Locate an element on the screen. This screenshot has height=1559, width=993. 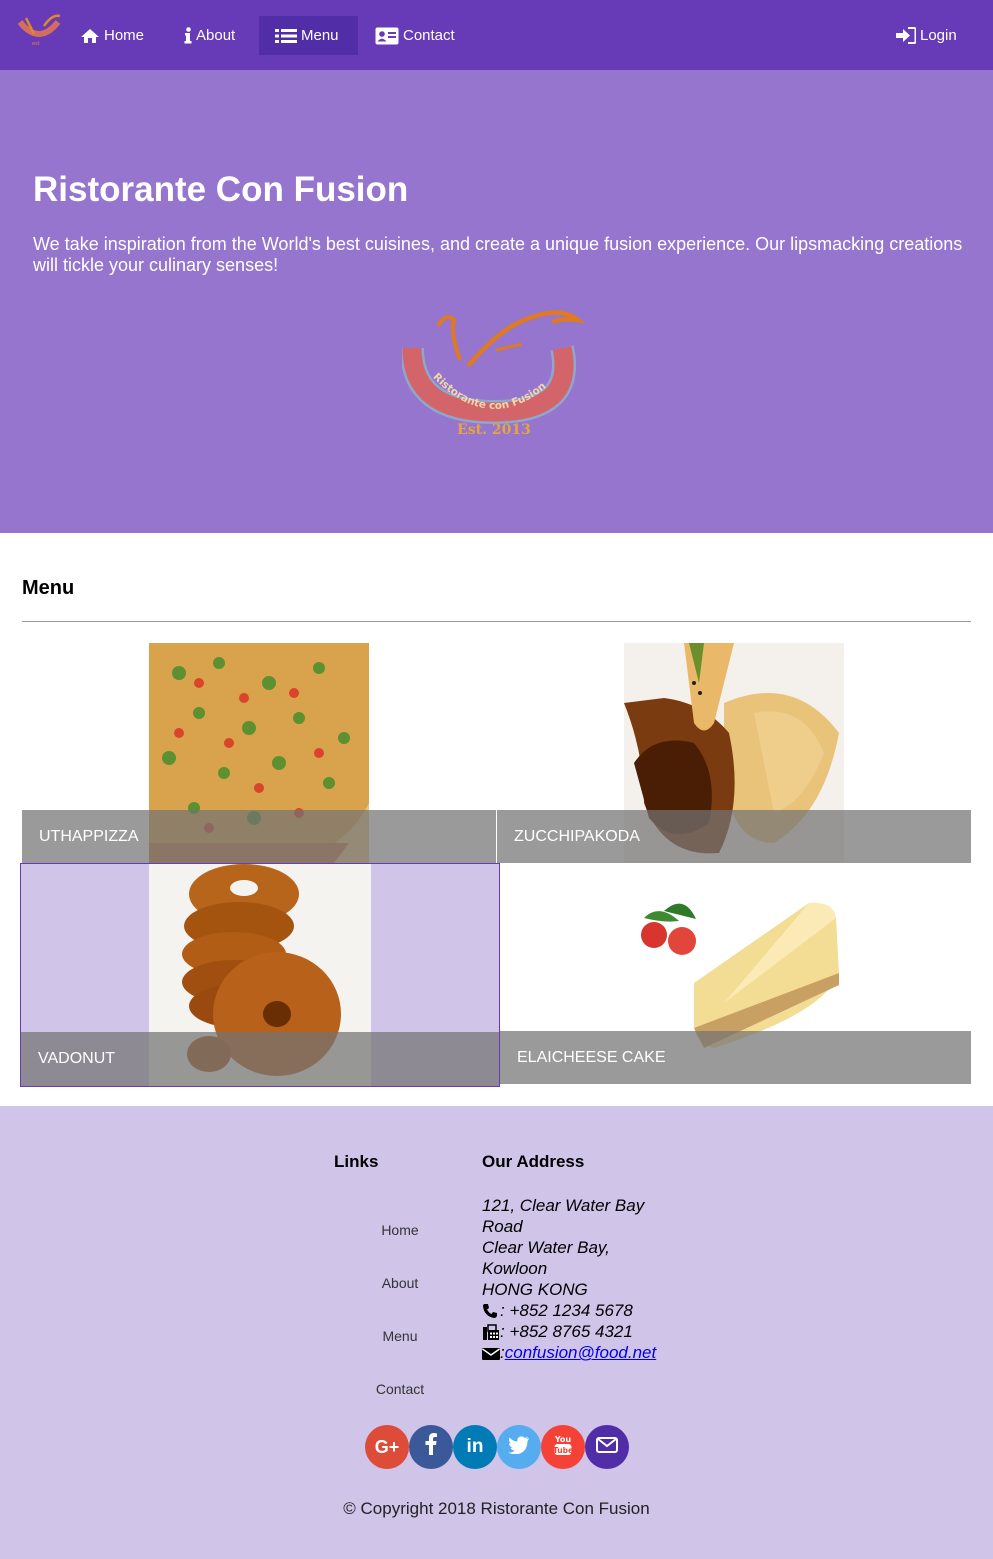
svg-text: Tube is located at coordinates (563, 1450).